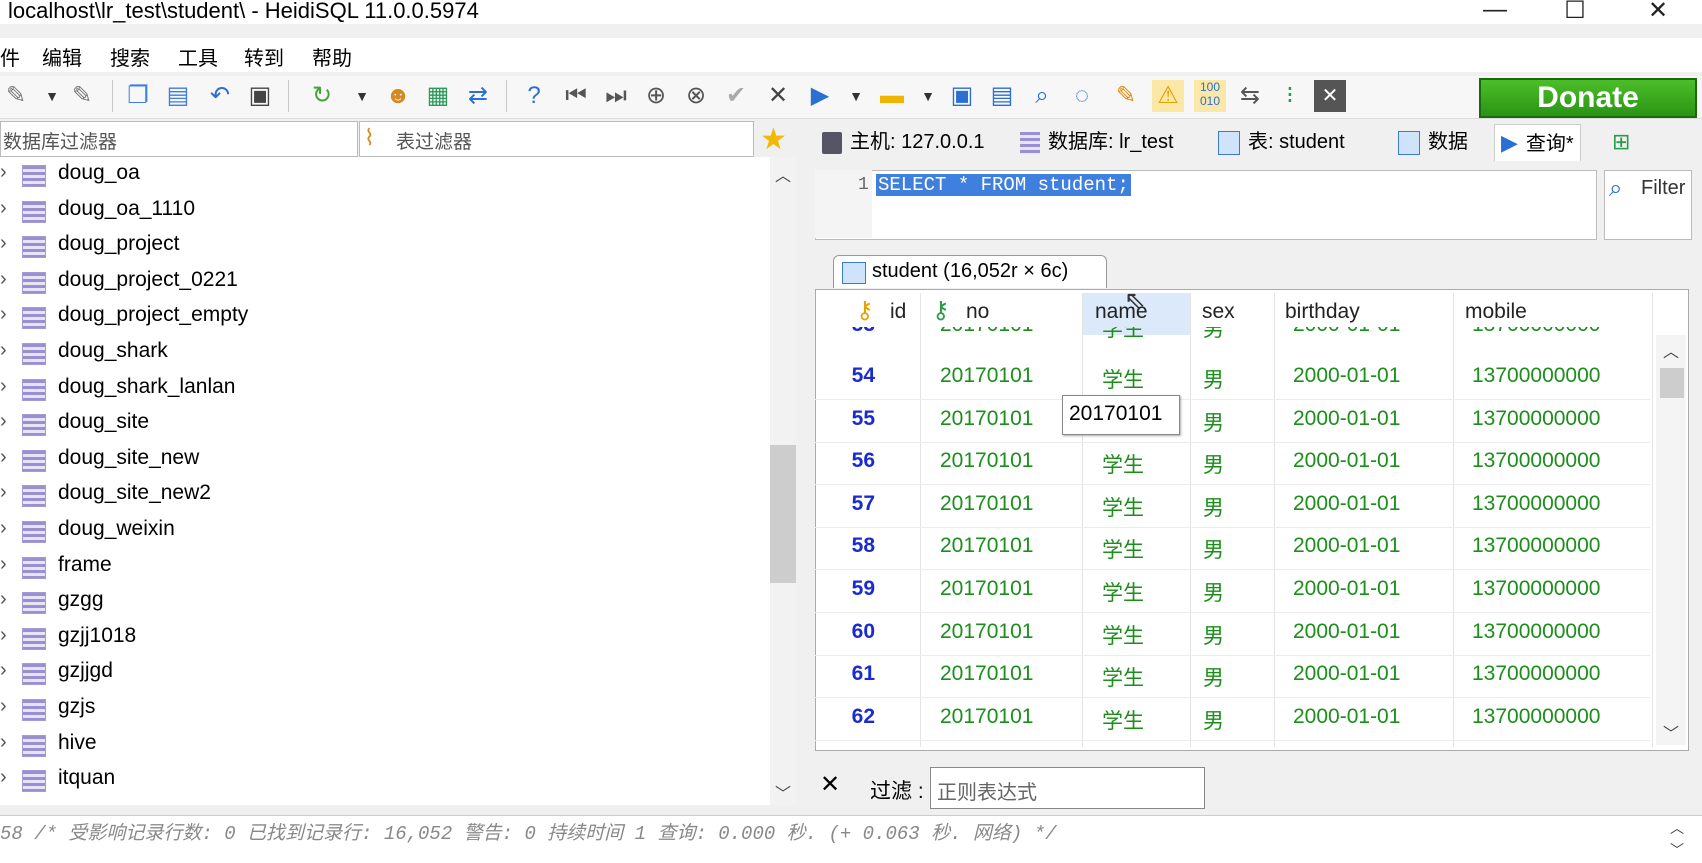 Image resolution: width=1702 pixels, height=863 pixels. I want to click on tab-host: 主机: 127.0.0.1, so click(903, 142).